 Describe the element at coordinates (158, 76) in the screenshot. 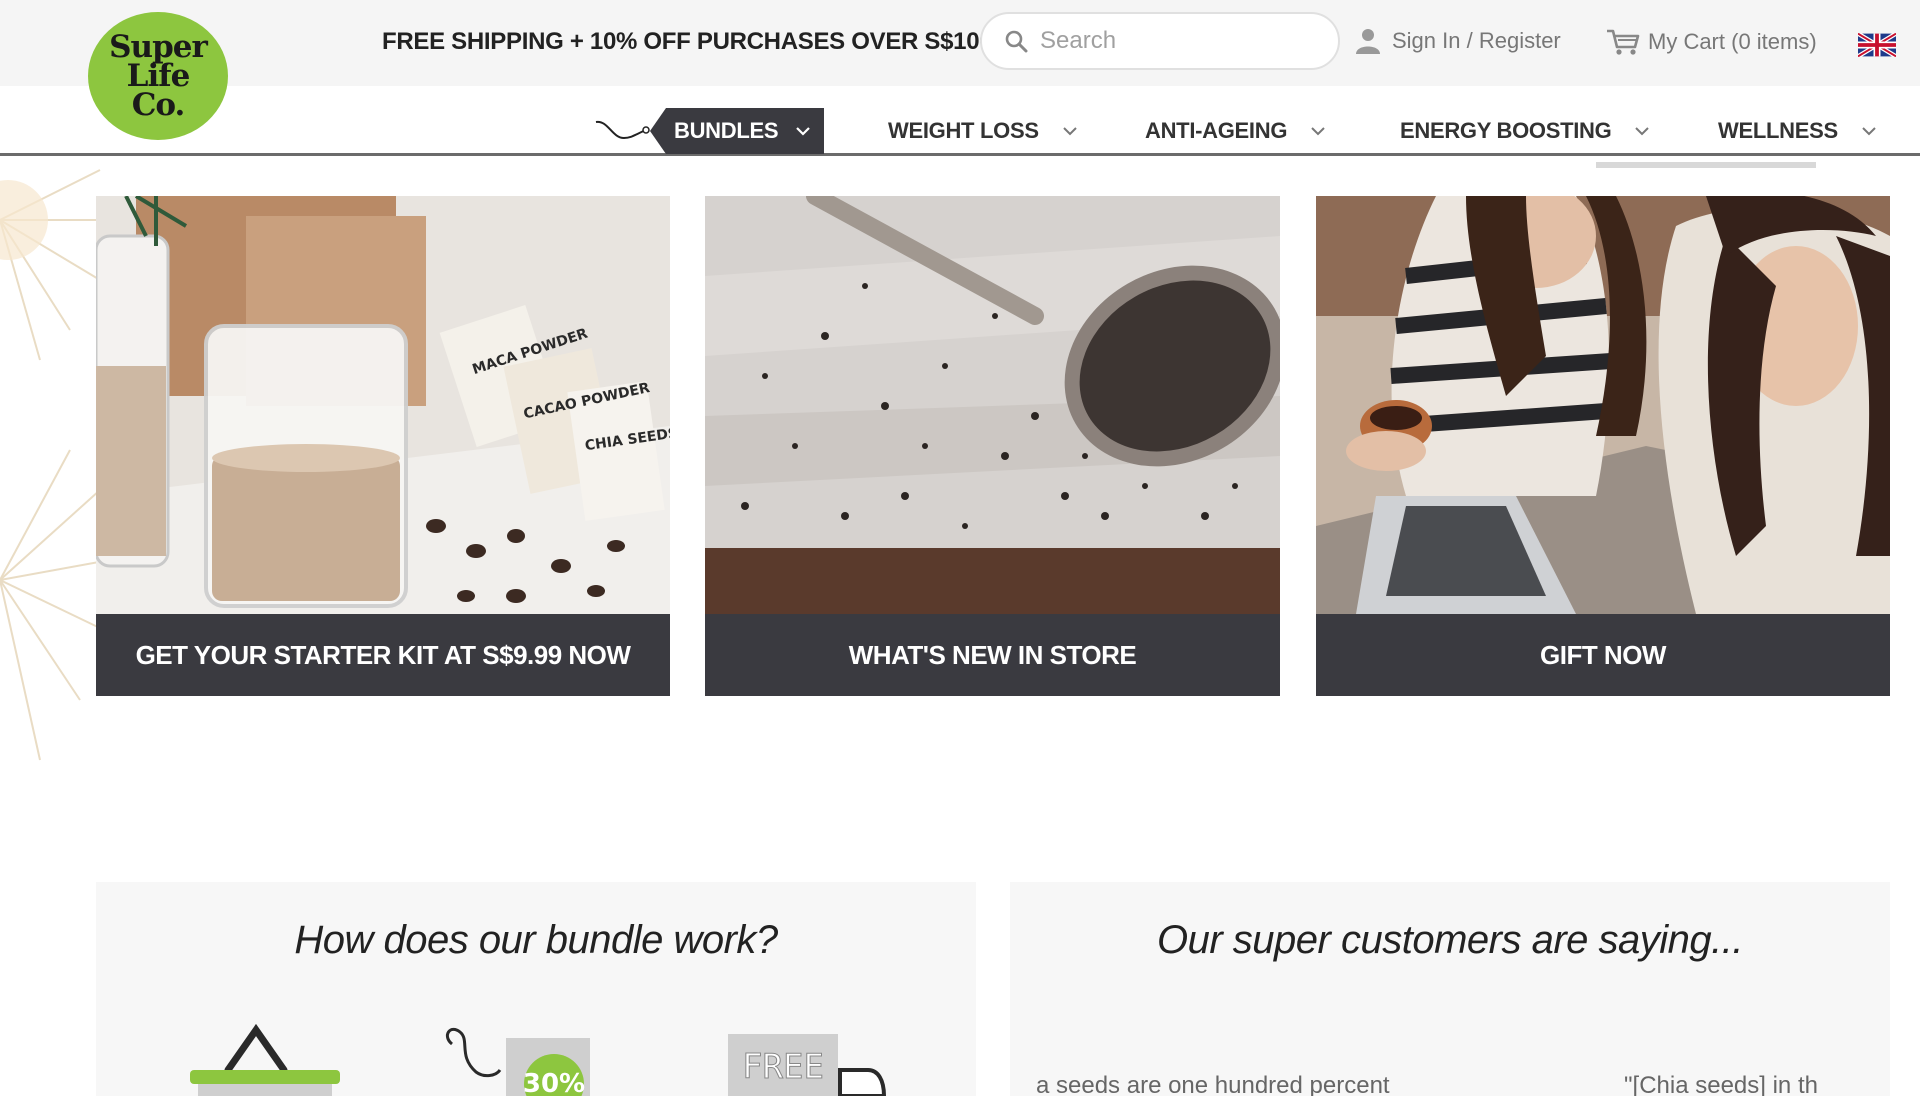

I see `super-life-co-logo: Super Life Co.` at that location.